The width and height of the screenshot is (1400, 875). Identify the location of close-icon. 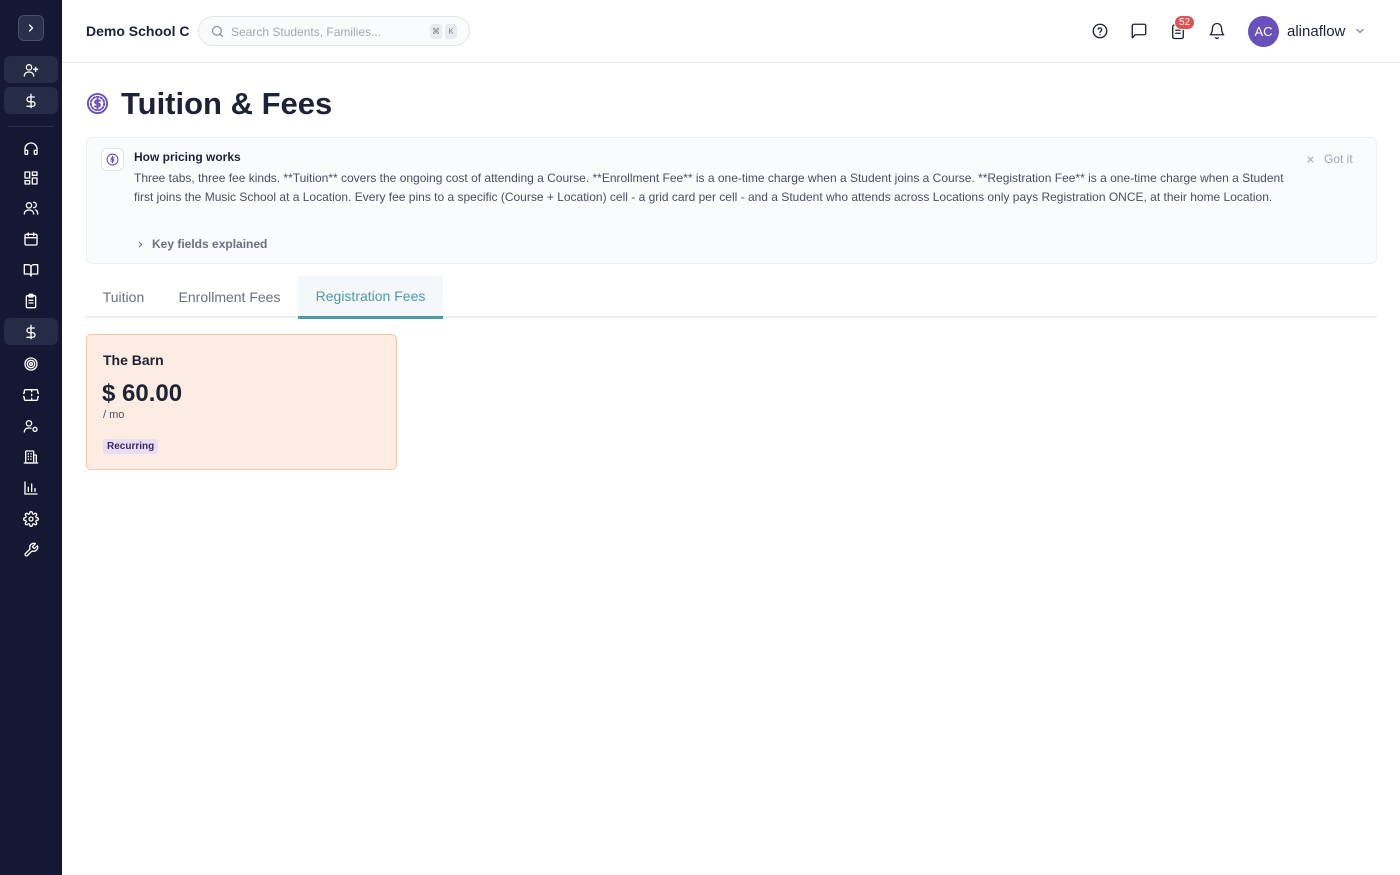
(1310, 159).